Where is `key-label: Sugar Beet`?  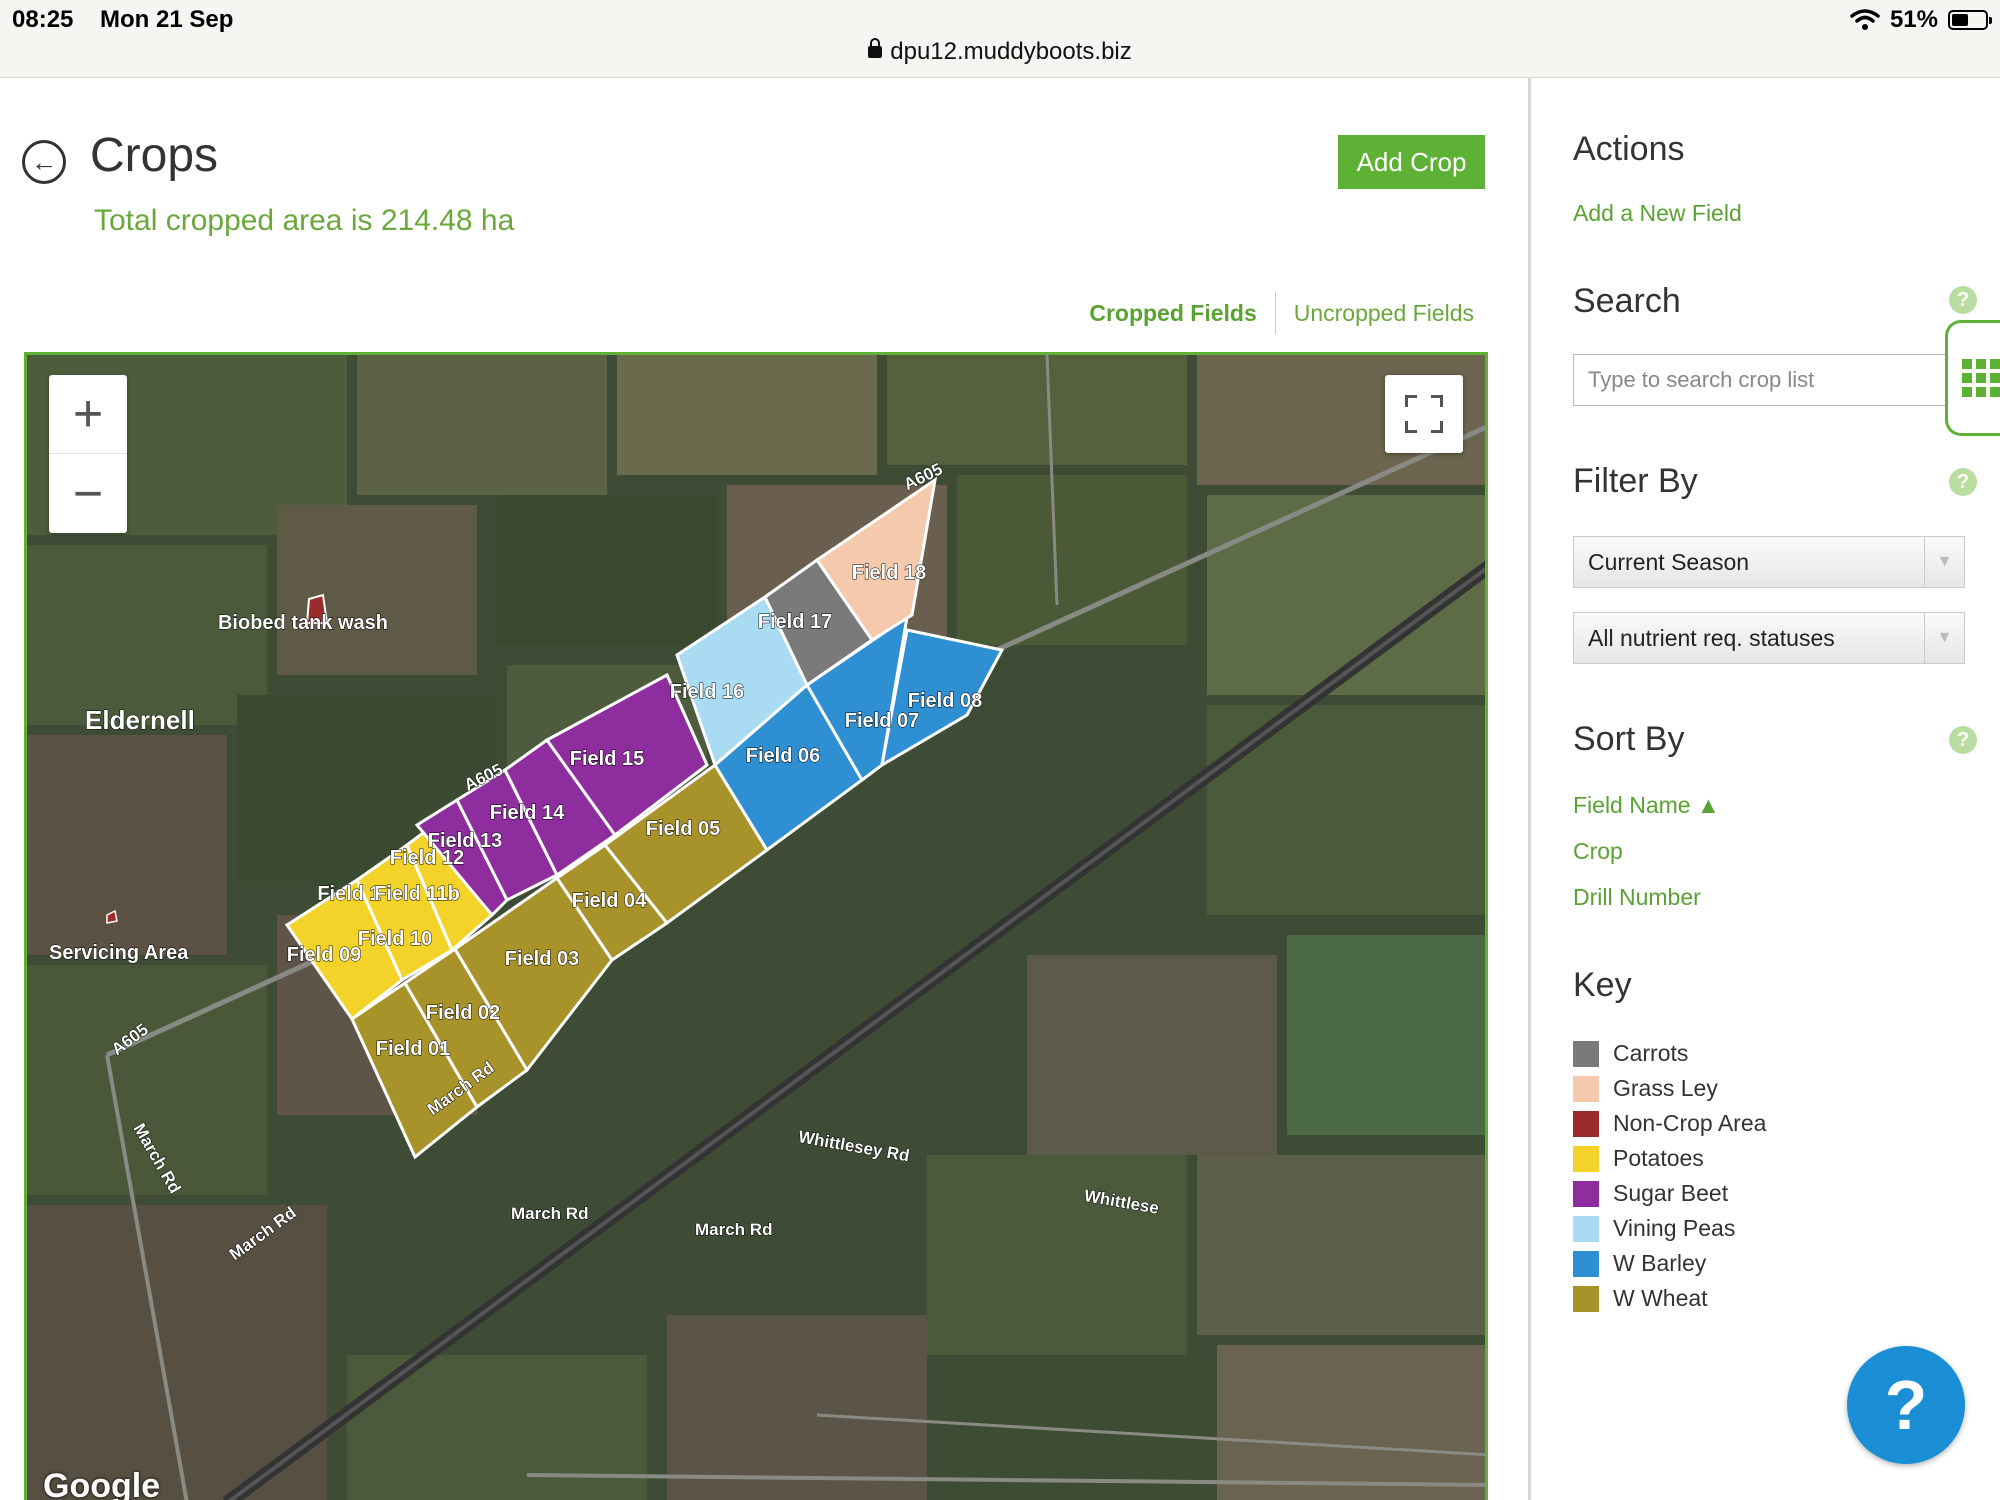 key-label: Sugar Beet is located at coordinates (1671, 1193).